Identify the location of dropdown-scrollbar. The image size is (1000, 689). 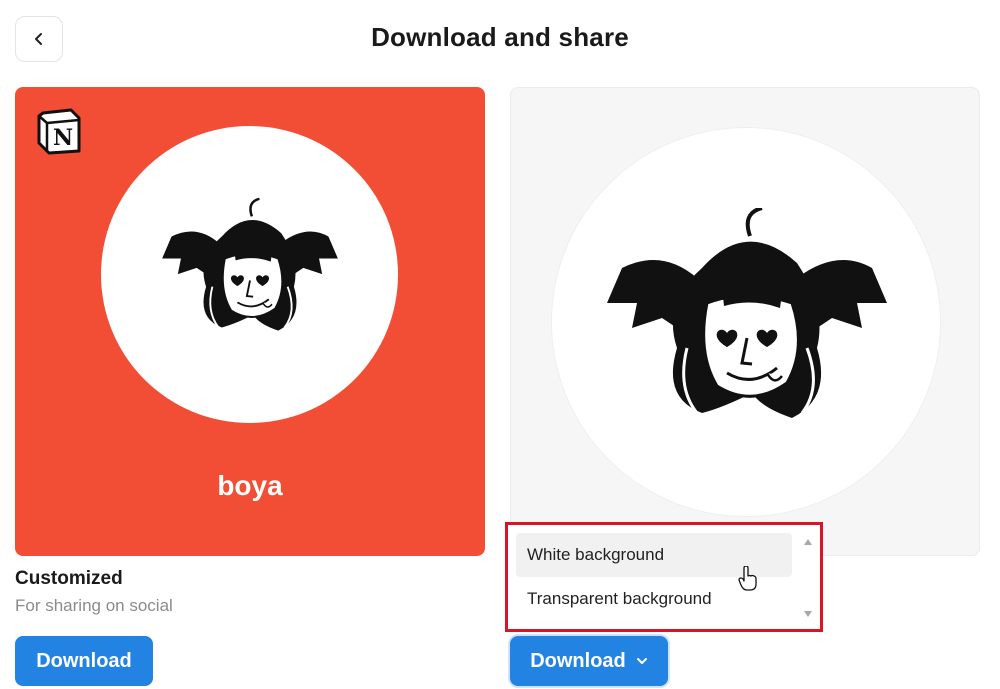
(808, 578).